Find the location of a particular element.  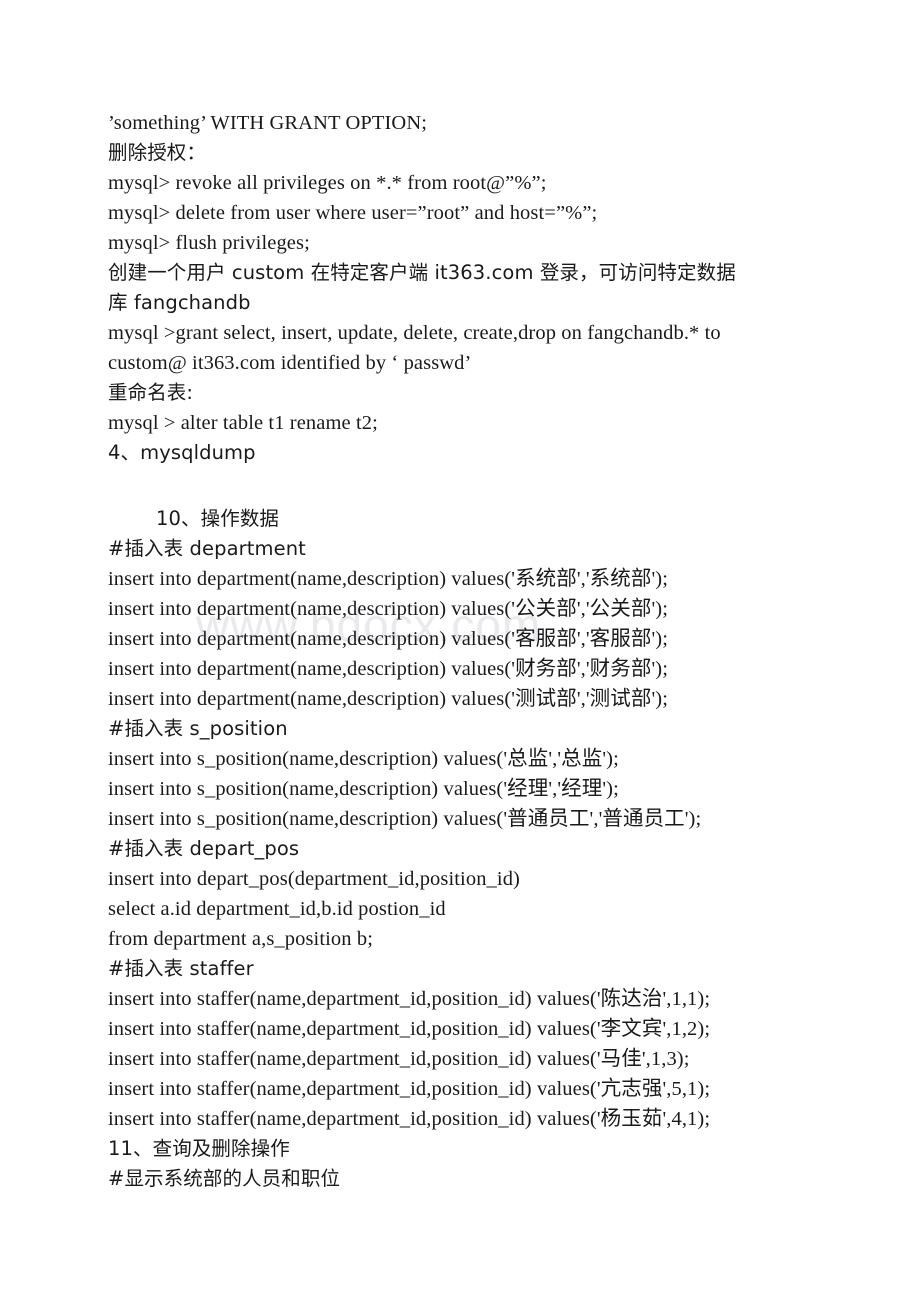

text-line: ’something’ WITH GRANT OPTION; is located at coordinates (268, 123).